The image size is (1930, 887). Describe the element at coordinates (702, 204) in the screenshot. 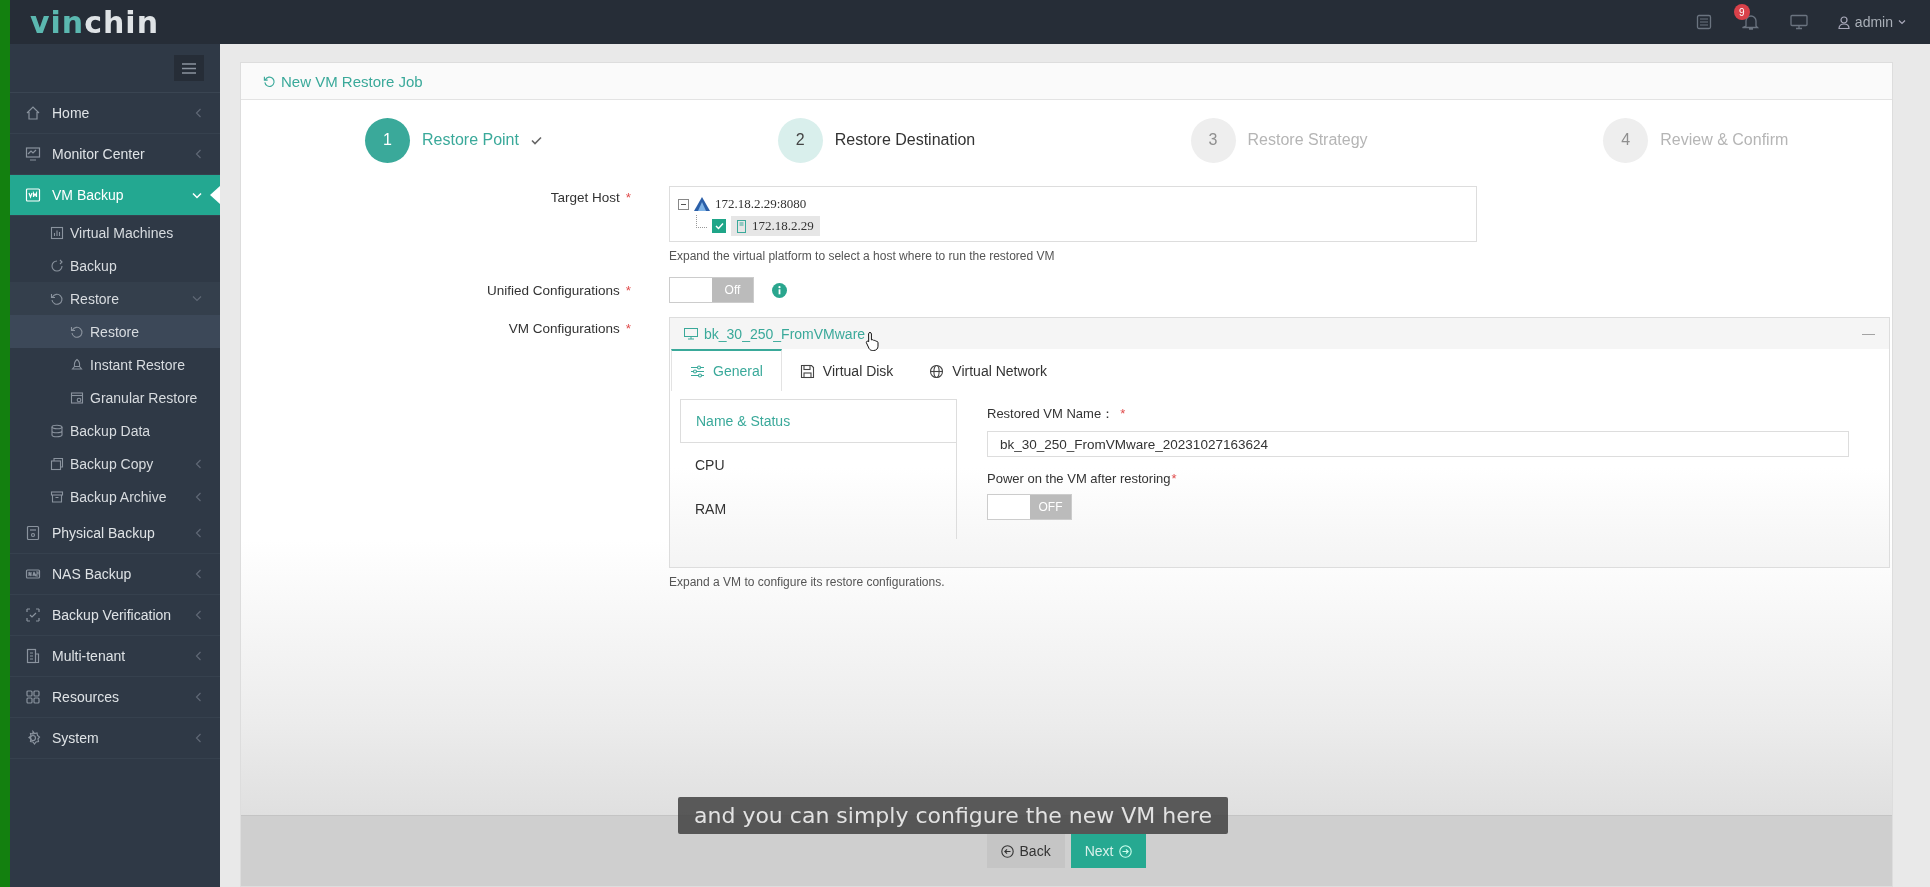

I see `platform-icon` at that location.